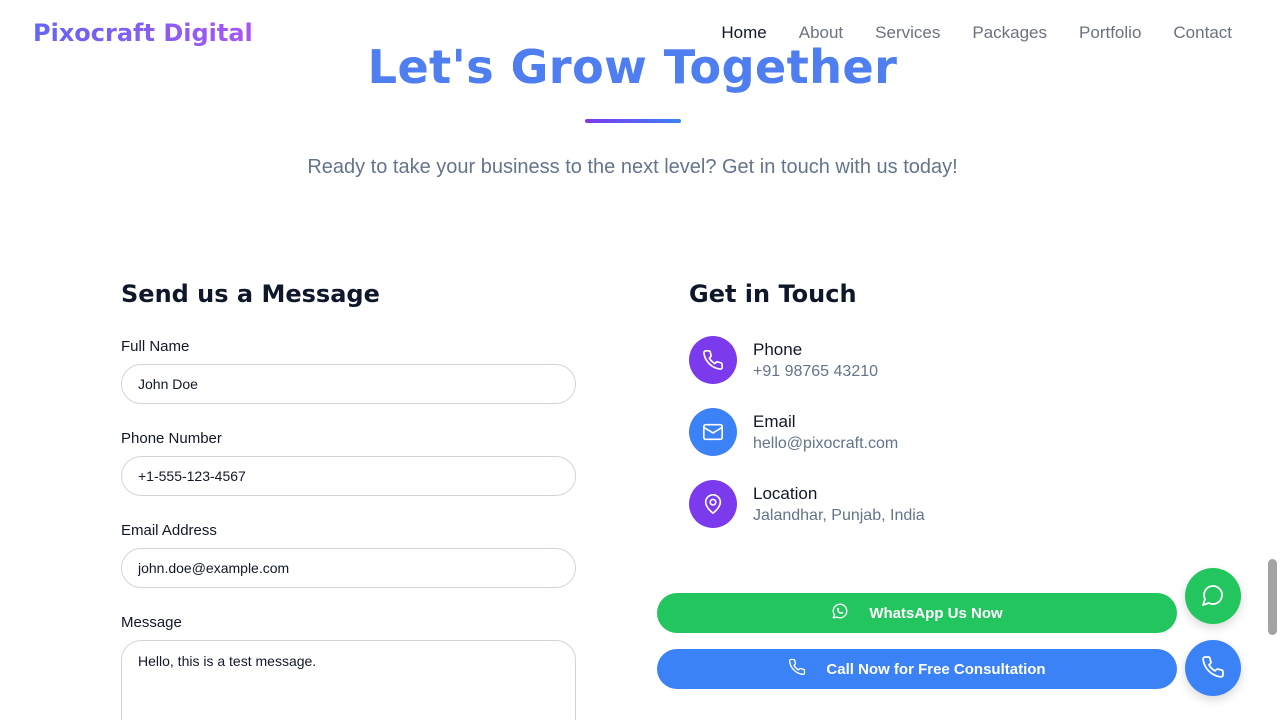 This screenshot has height=720, width=1280. I want to click on contact-location-value: Jalandhar, Punjab, India, so click(839, 515).